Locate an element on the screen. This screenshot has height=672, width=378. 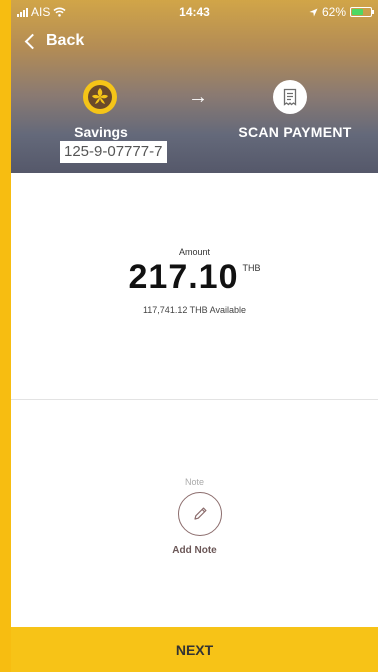
back-button: Back is located at coordinates (54, 41).